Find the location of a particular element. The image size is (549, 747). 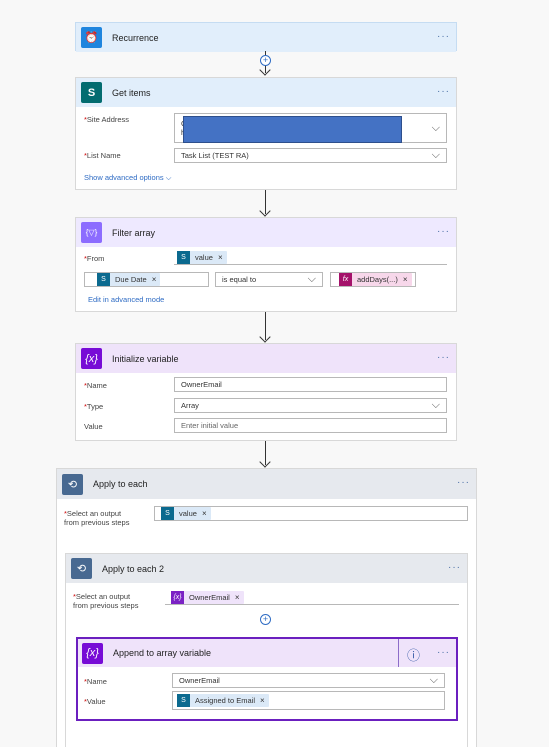

apply-to-each-header: ⟲ Apply to each ··· is located at coordinates (266, 484).